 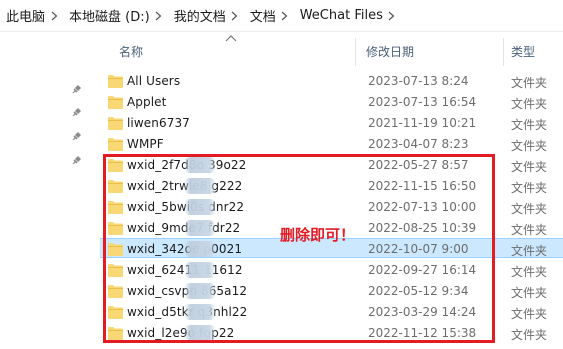 What do you see at coordinates (181, 333) in the screenshot?
I see `file-name: wxid_l2e9o fgp22` at bounding box center [181, 333].